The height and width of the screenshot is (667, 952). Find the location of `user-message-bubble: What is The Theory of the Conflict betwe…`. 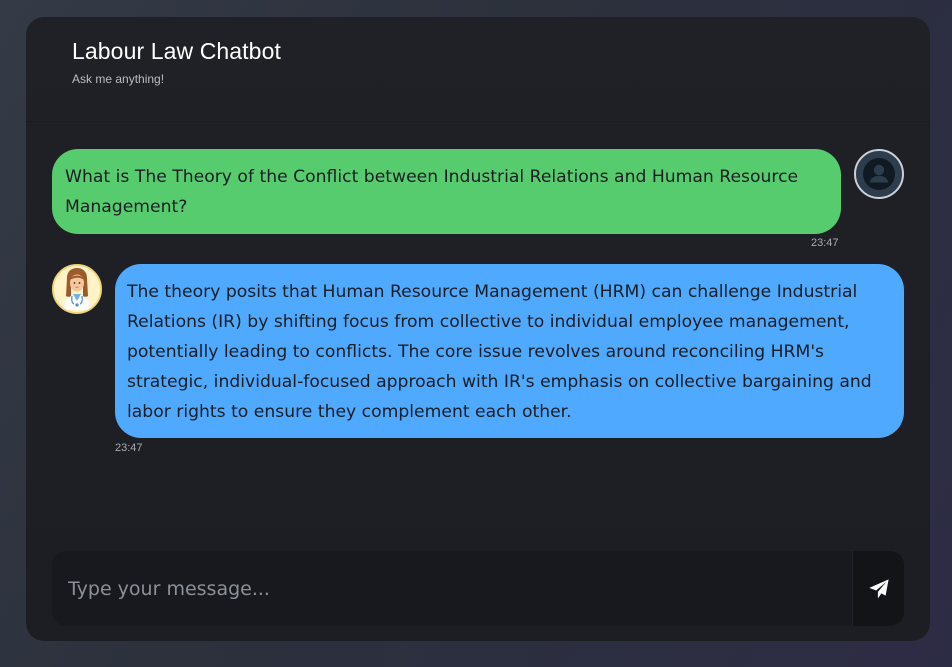

user-message-bubble: What is The Theory of the Conflict betwe… is located at coordinates (446, 191).